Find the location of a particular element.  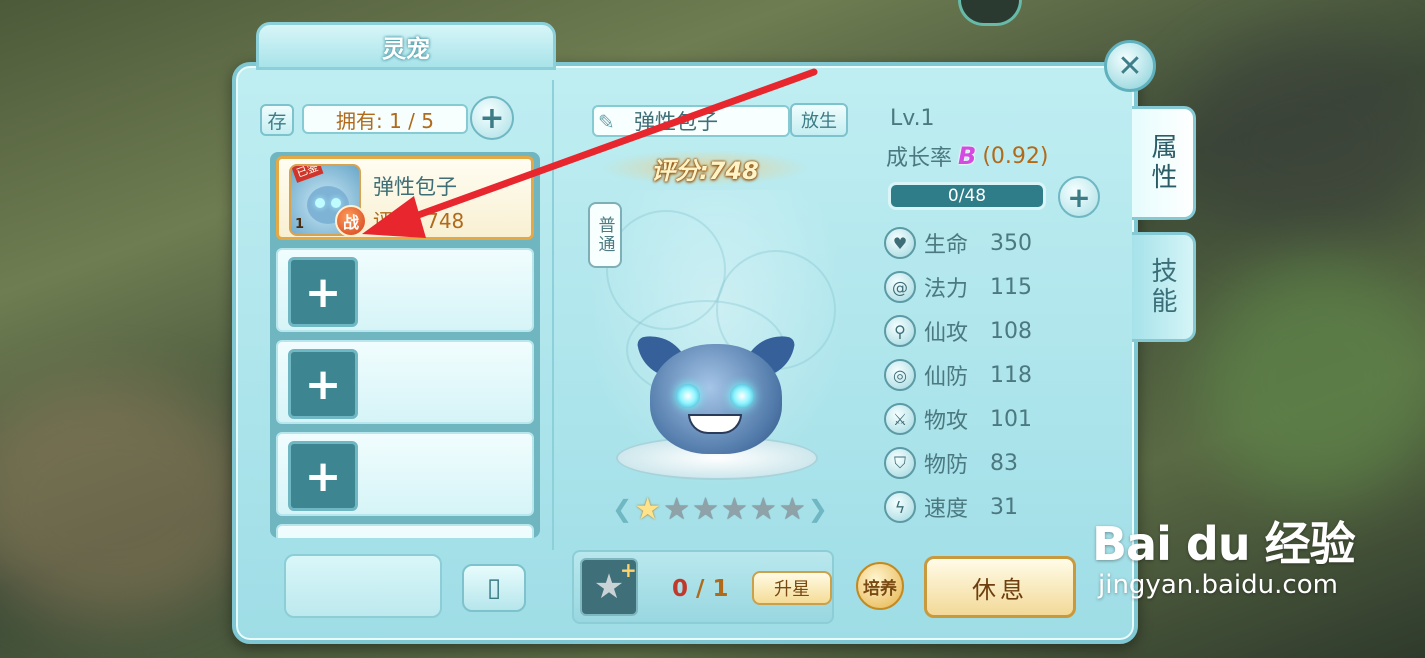

stat-row: ⚔ 物攻 101 is located at coordinates (958, 419).